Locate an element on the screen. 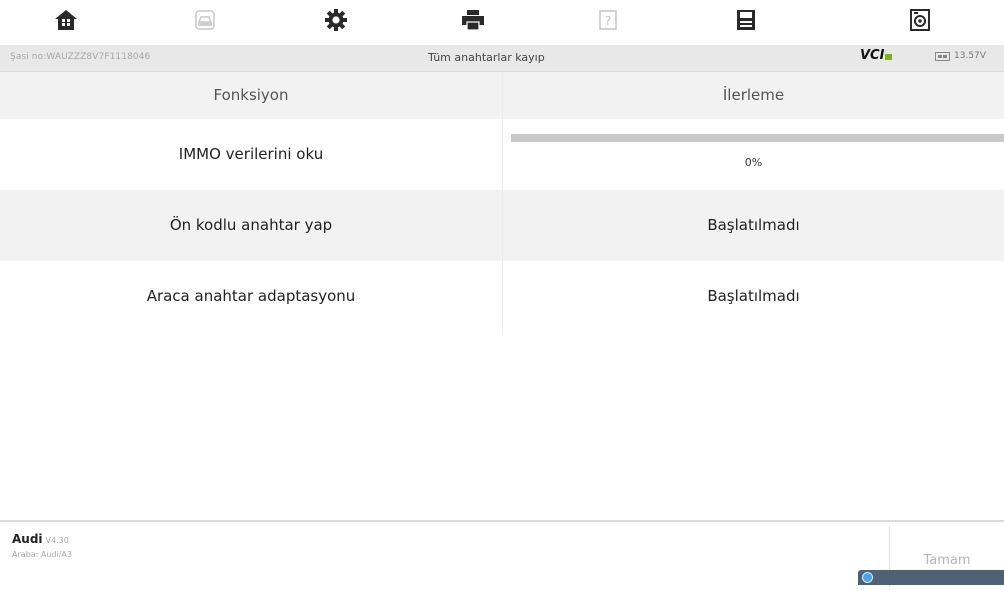  home-button is located at coordinates (66, 20).